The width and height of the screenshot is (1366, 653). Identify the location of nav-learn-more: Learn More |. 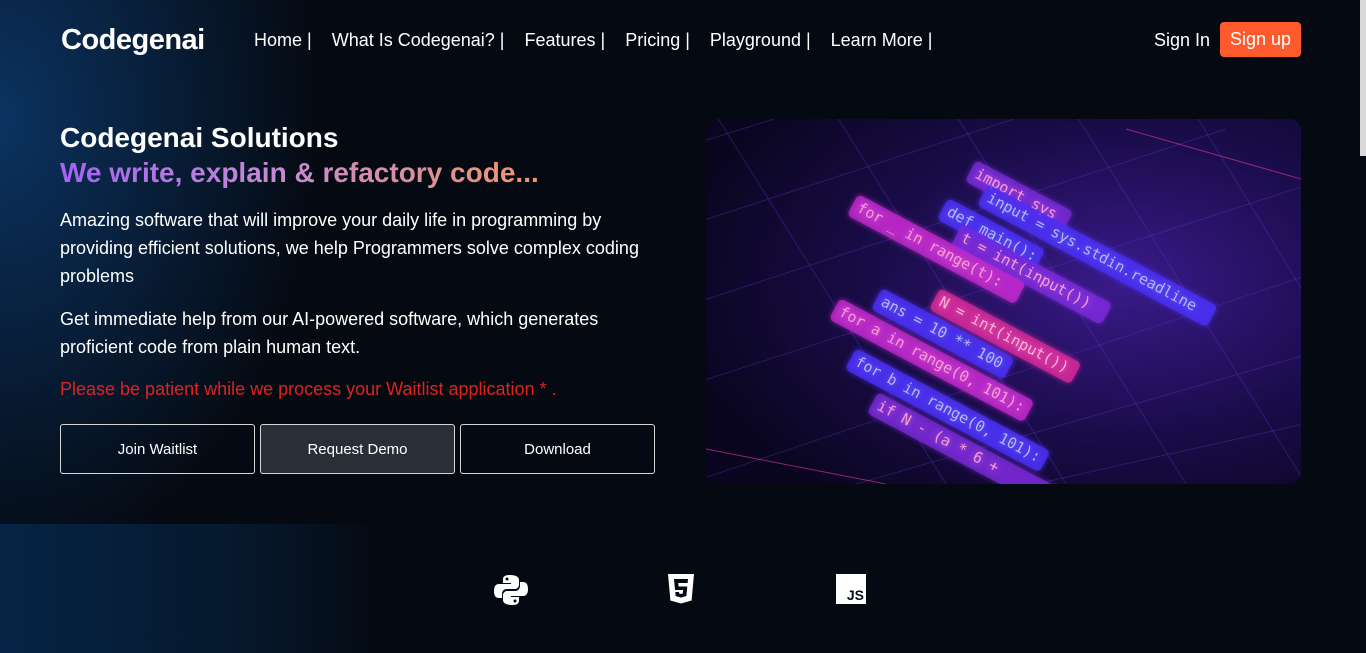
(882, 40).